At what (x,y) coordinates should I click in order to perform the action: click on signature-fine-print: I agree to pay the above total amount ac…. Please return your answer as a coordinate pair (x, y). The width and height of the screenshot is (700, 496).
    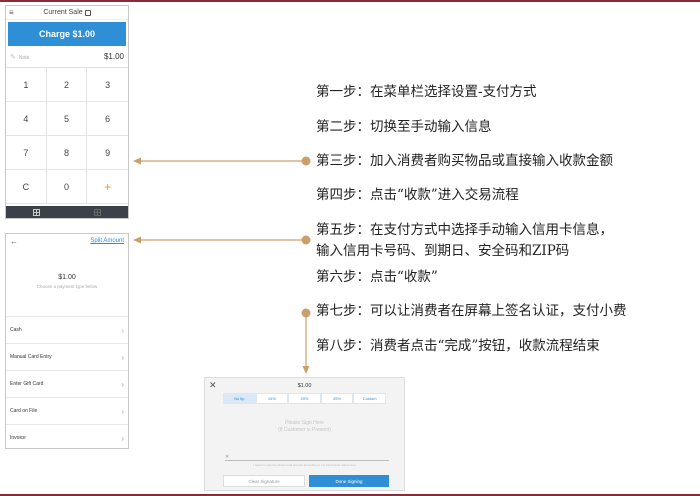
    Looking at the image, I should click on (304, 465).